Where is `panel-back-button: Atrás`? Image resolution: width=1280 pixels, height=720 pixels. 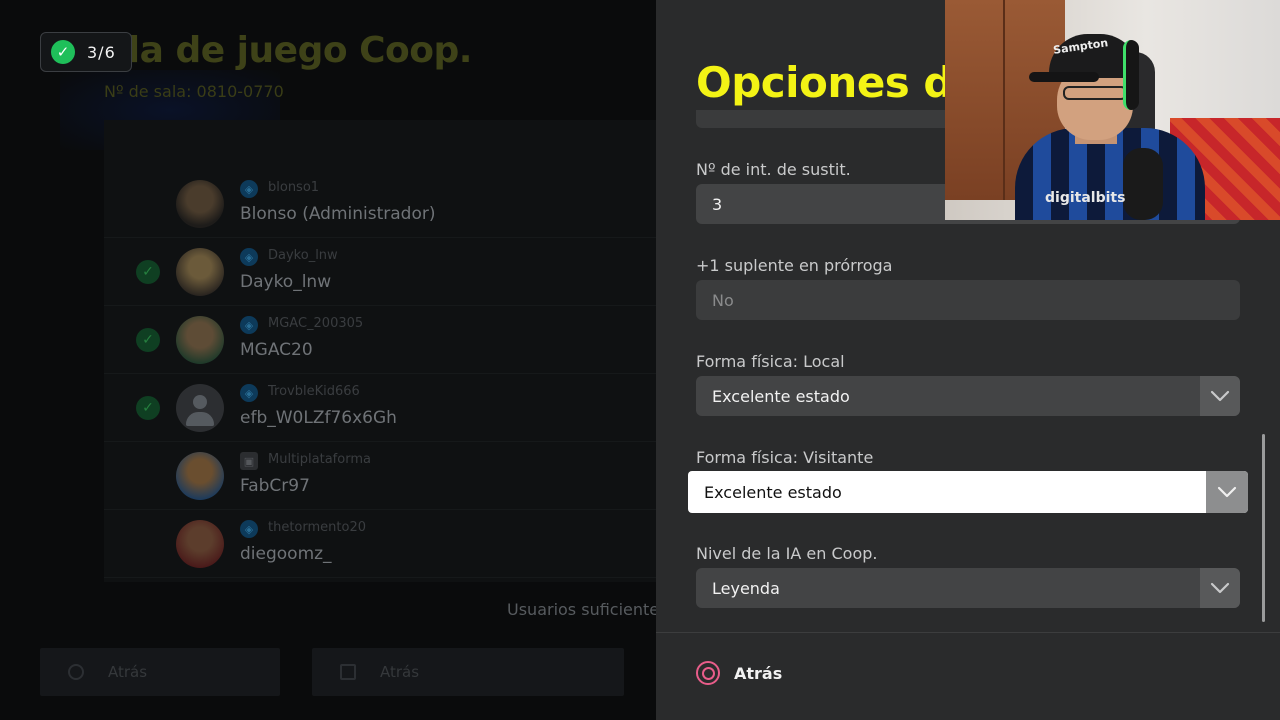 panel-back-button: Atrás is located at coordinates (739, 673).